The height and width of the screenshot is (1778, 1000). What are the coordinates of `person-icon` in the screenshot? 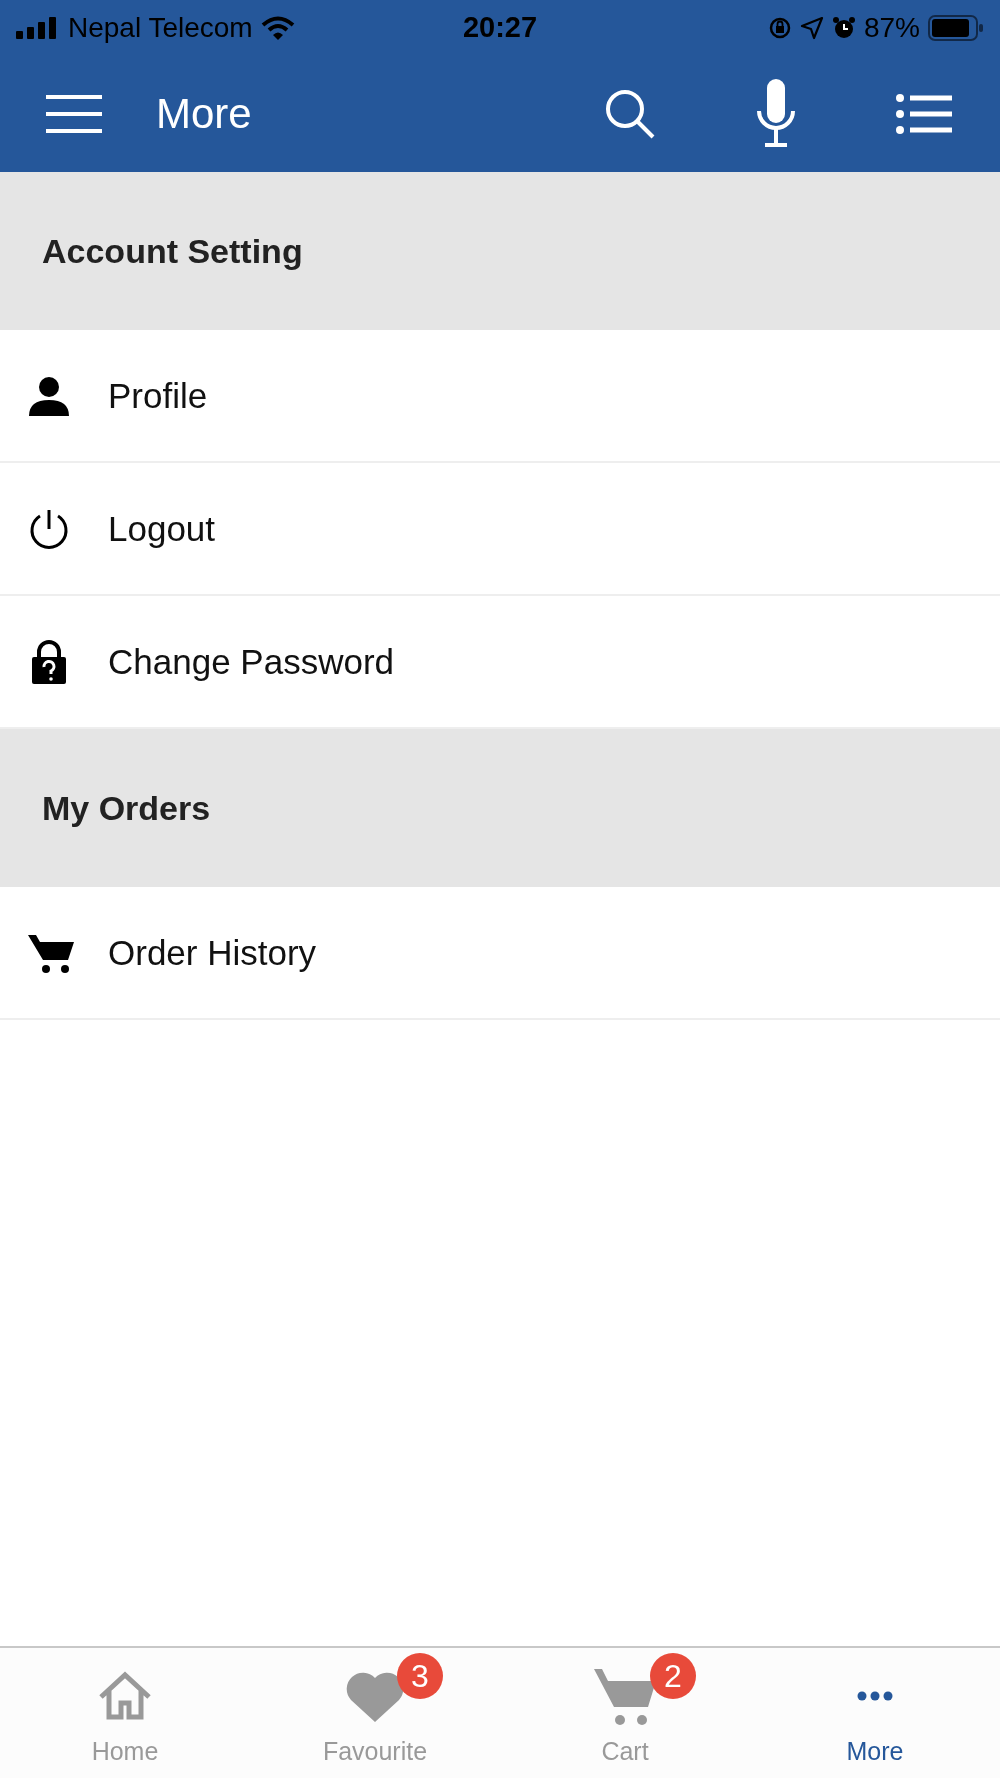 It's located at (49, 395).